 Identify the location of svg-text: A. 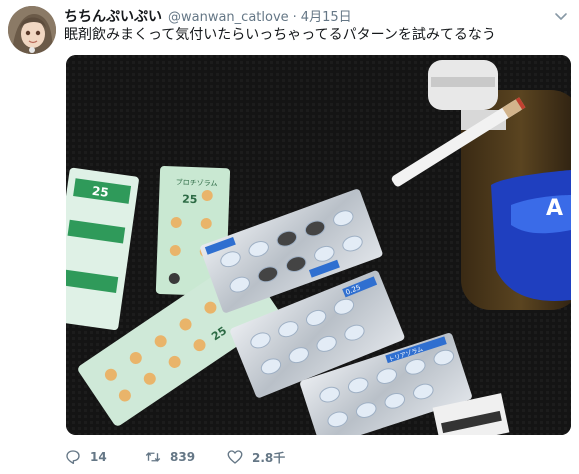
(554, 208).